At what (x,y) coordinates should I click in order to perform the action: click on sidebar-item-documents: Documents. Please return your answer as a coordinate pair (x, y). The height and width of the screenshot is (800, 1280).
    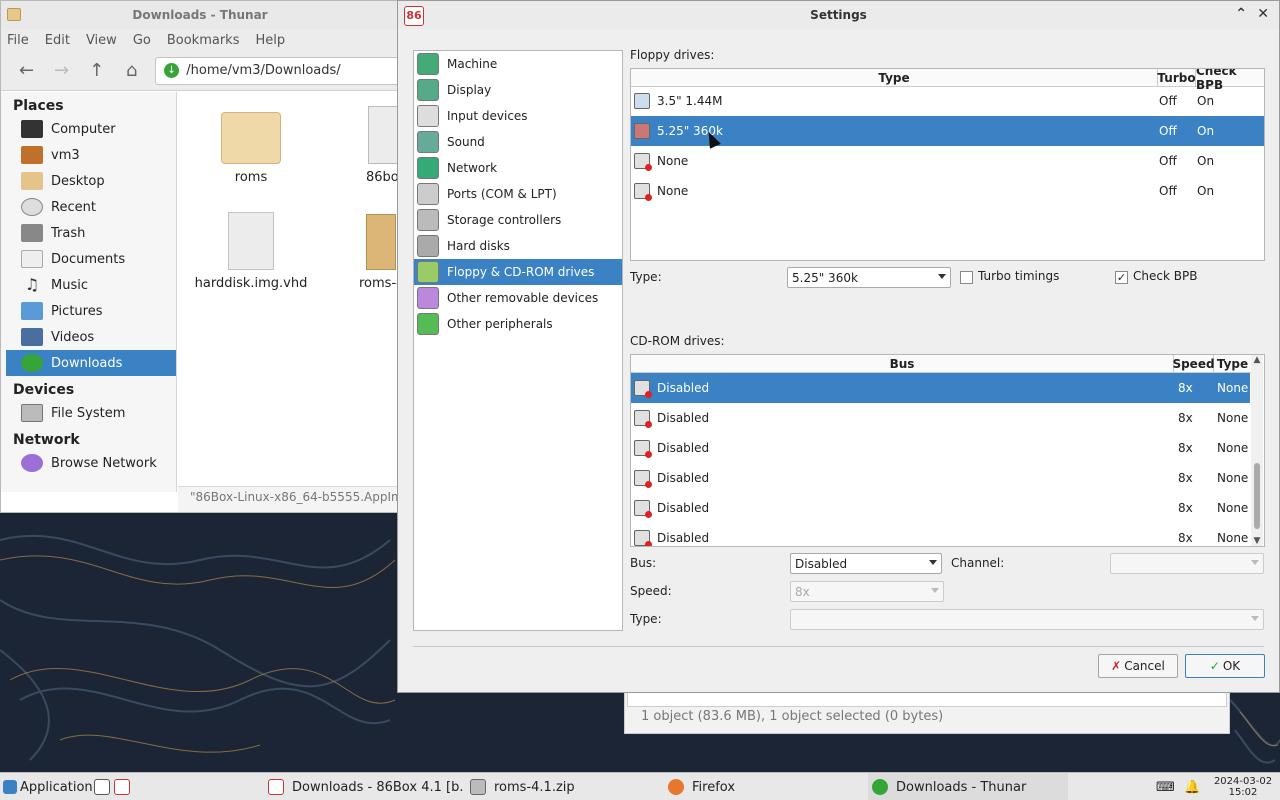
    Looking at the image, I should click on (88, 259).